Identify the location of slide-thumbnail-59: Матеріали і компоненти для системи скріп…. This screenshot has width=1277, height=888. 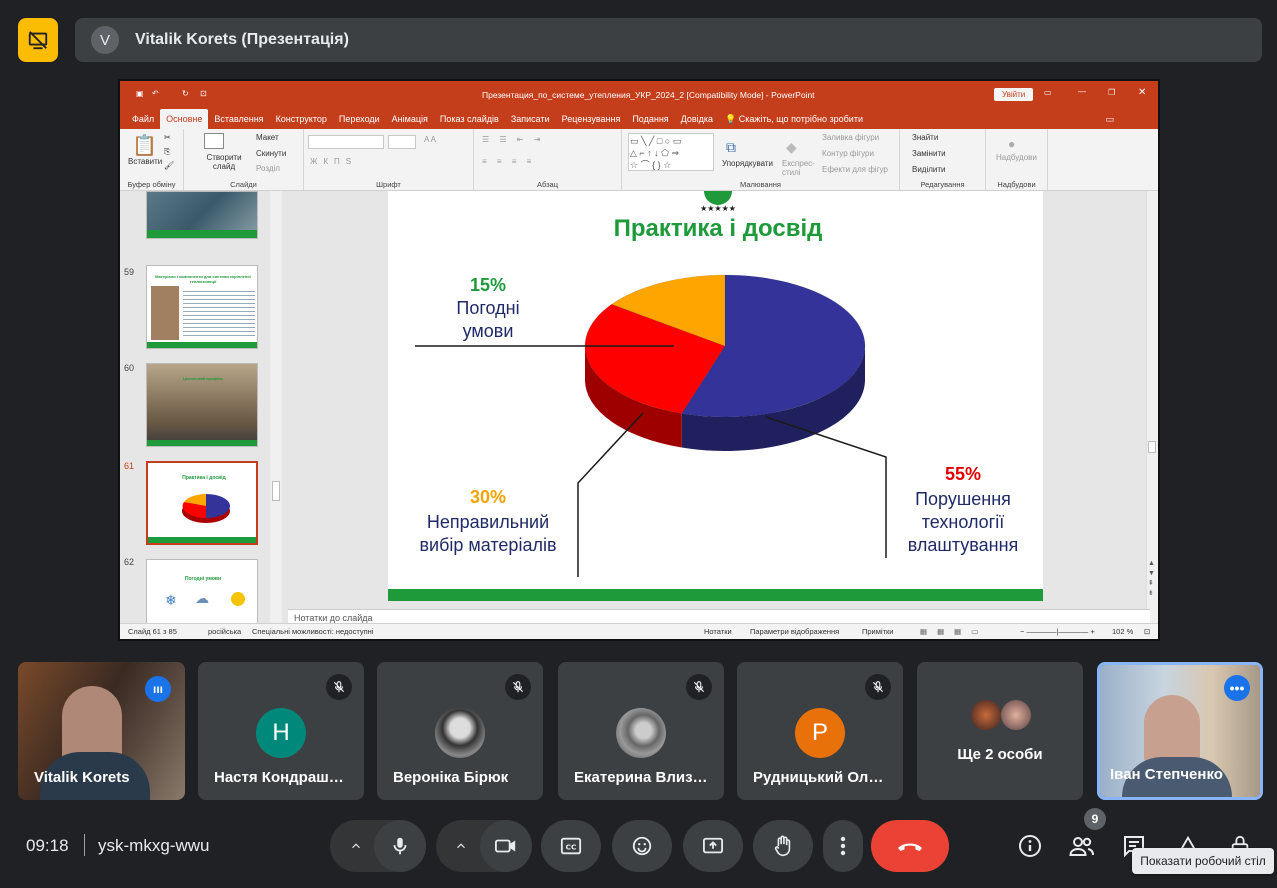
(202, 307).